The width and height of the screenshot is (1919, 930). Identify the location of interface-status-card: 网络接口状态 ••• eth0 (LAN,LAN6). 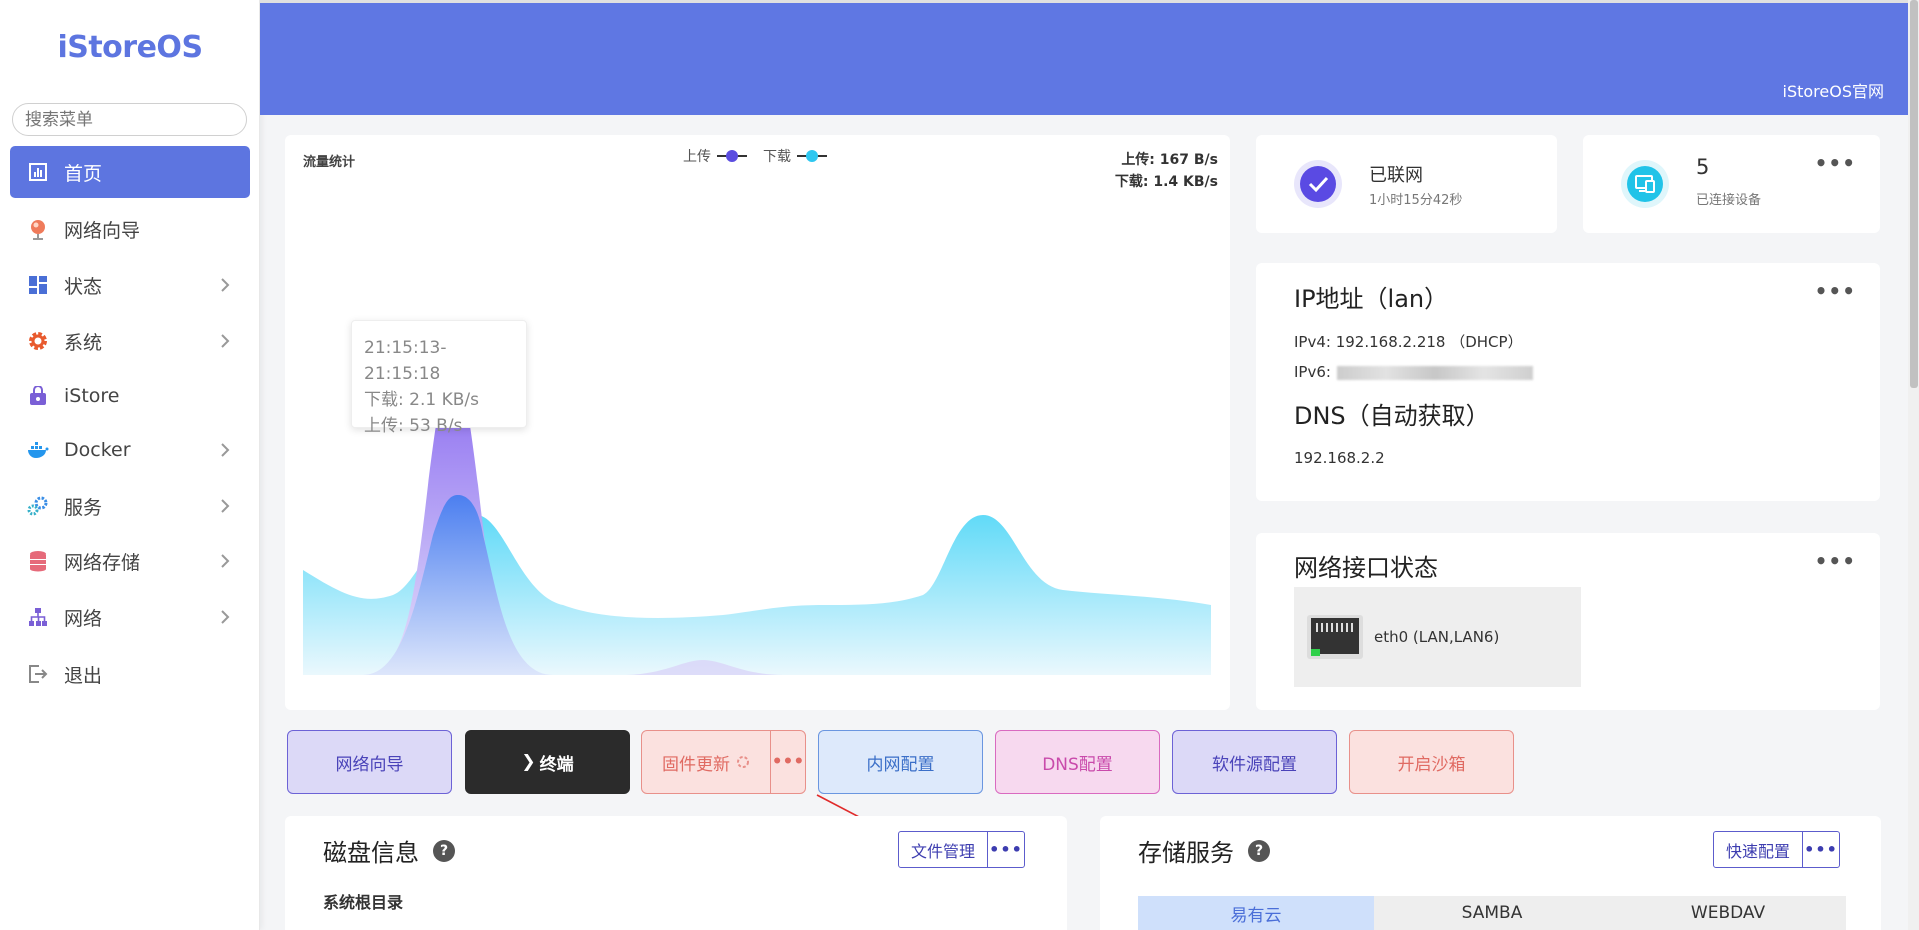
(1568, 621).